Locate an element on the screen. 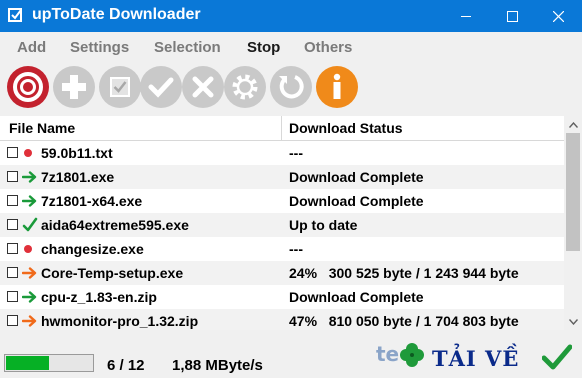  menu-selection: Selection is located at coordinates (187, 47).